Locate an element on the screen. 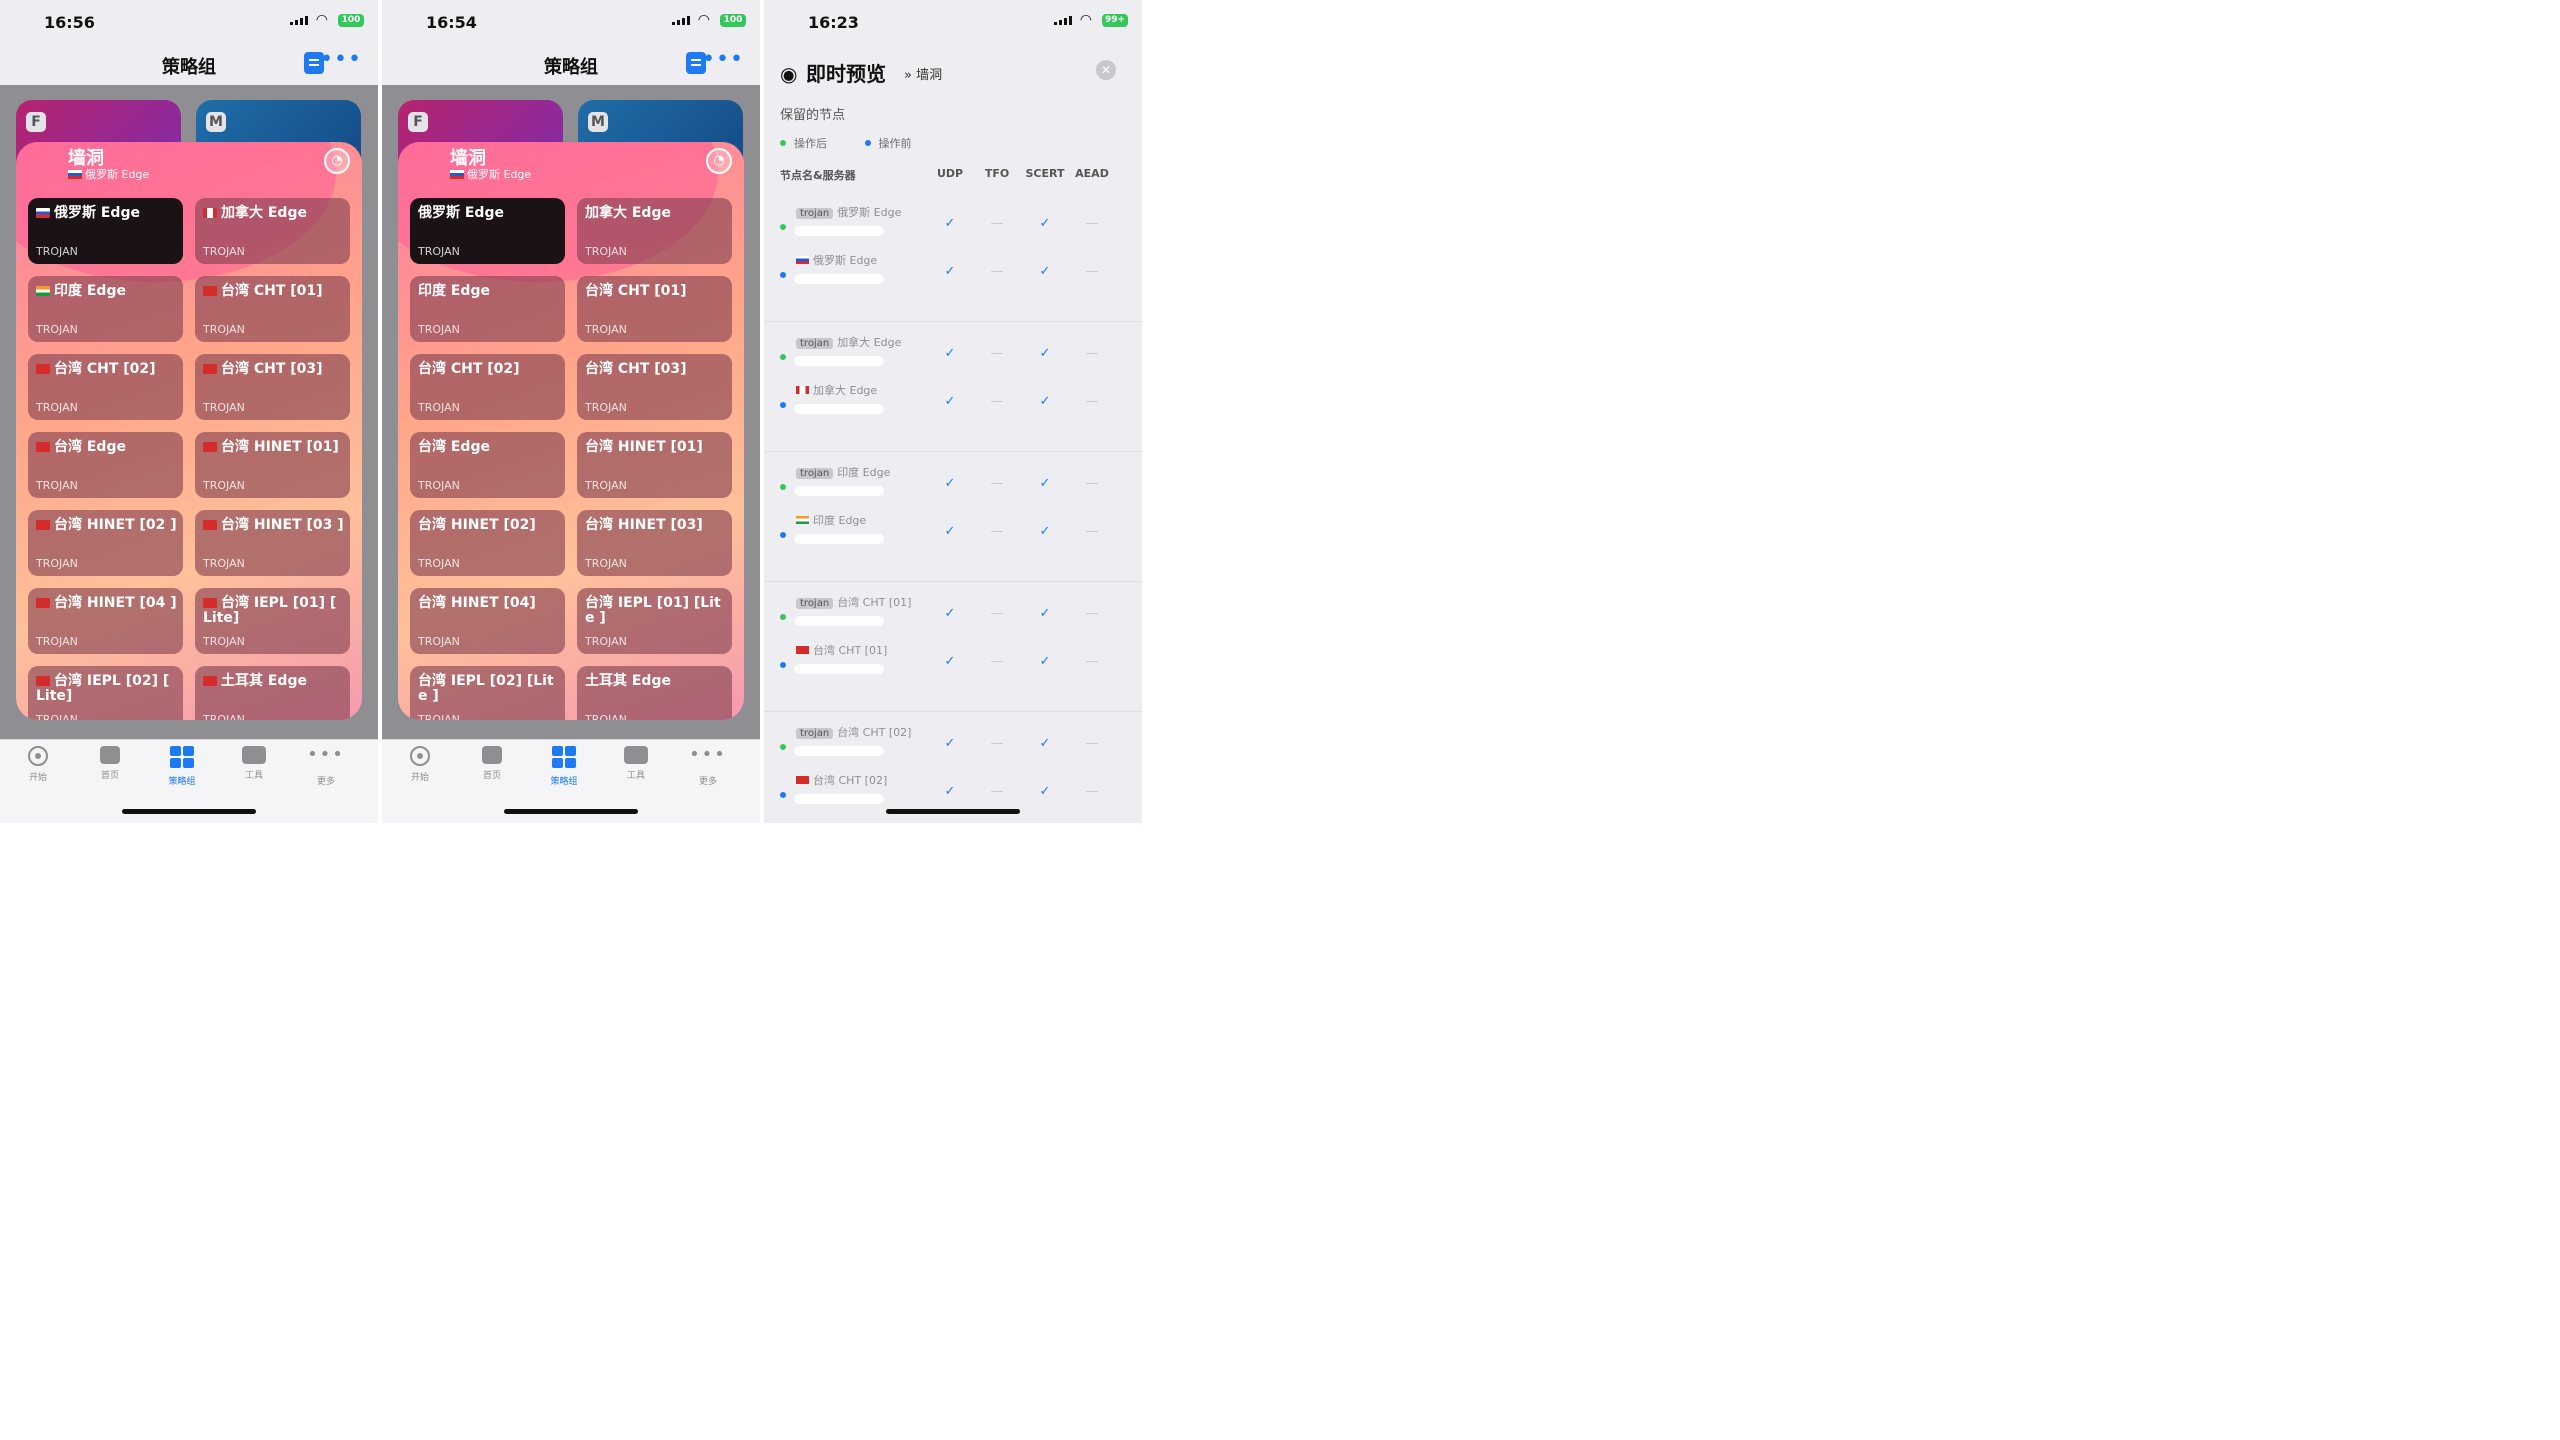 The height and width of the screenshot is (1440, 2560). node-name: trojan 加拿大 Edge is located at coordinates (848, 342).